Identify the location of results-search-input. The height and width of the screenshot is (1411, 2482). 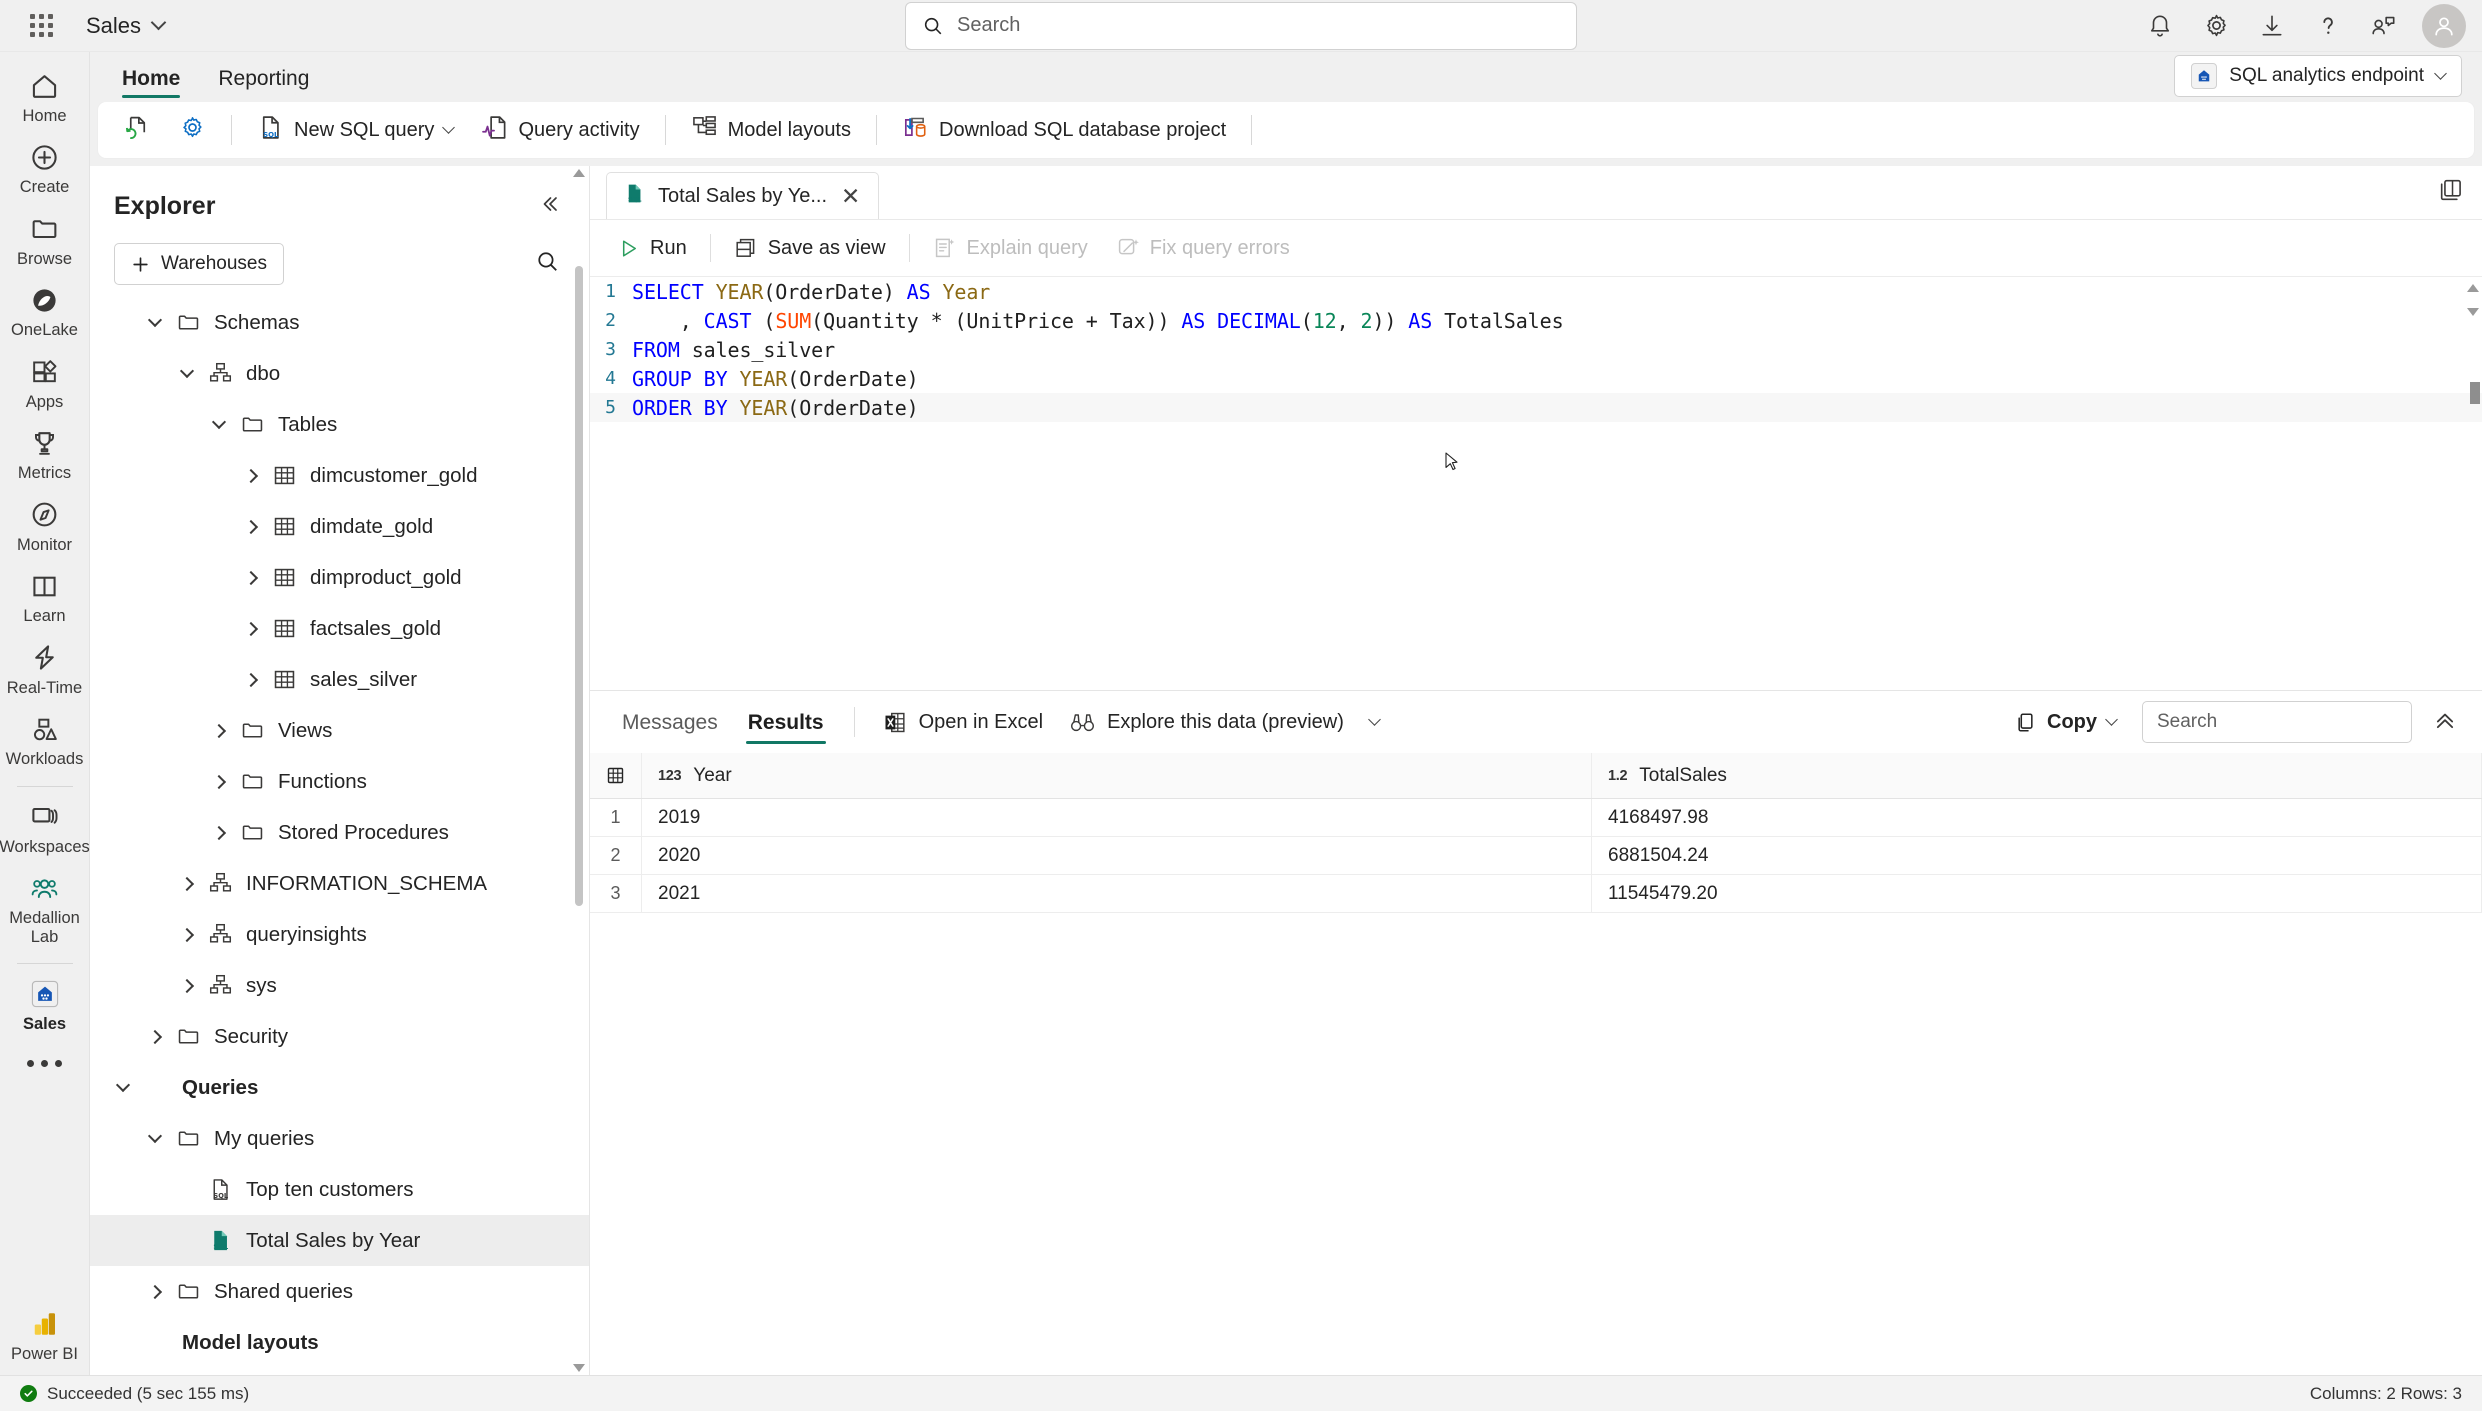
(2277, 722).